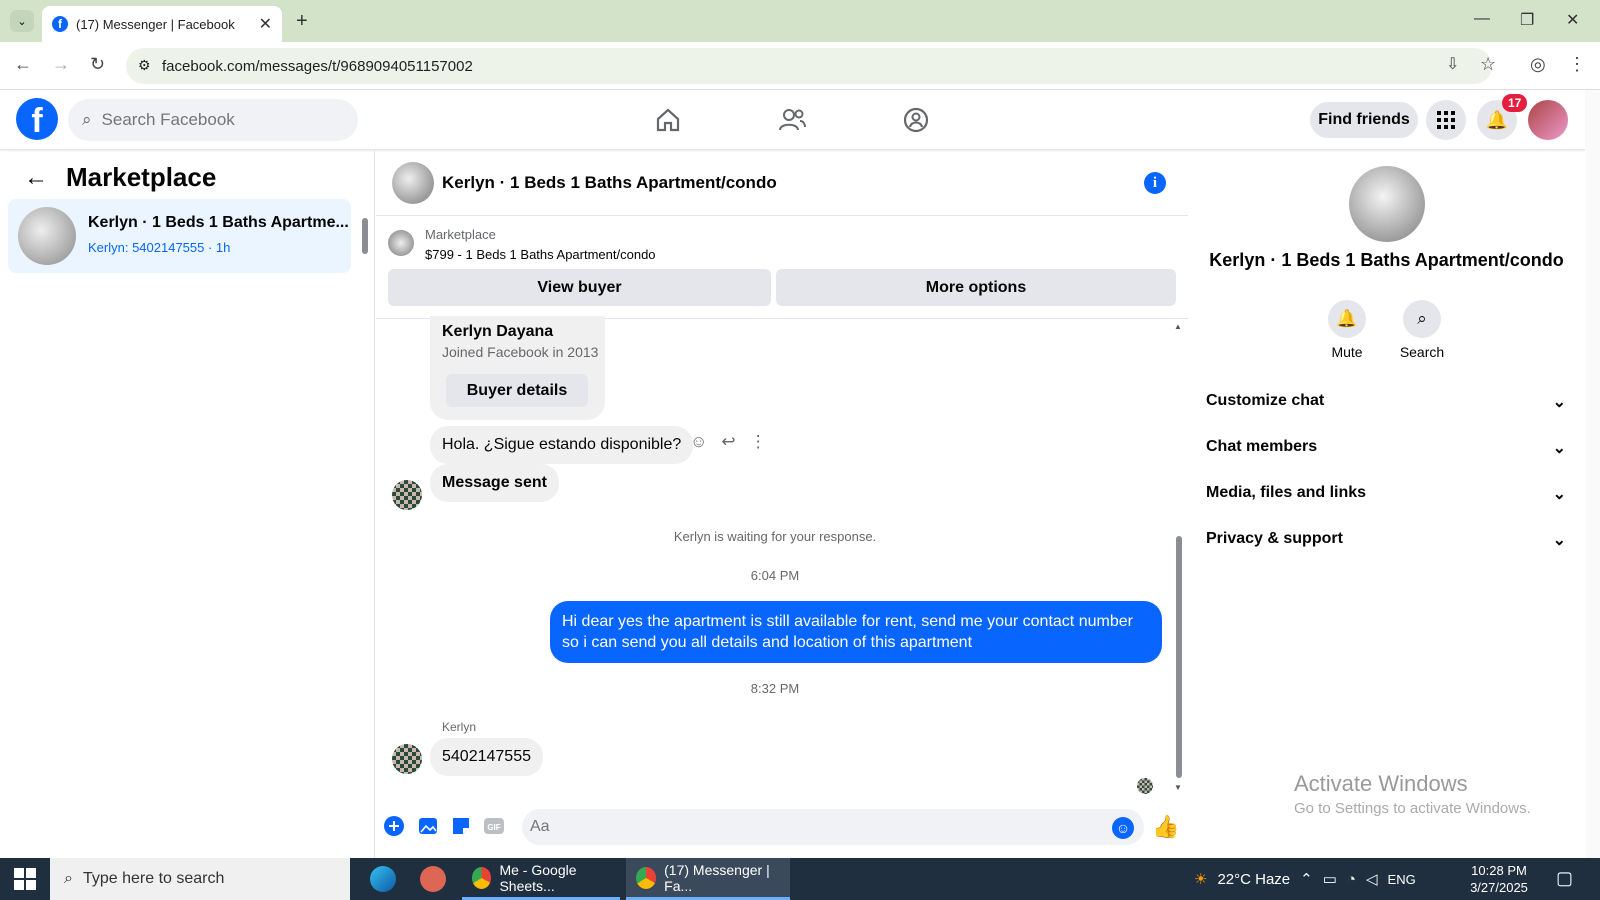  What do you see at coordinates (394, 826) in the screenshot?
I see `add-icon` at bounding box center [394, 826].